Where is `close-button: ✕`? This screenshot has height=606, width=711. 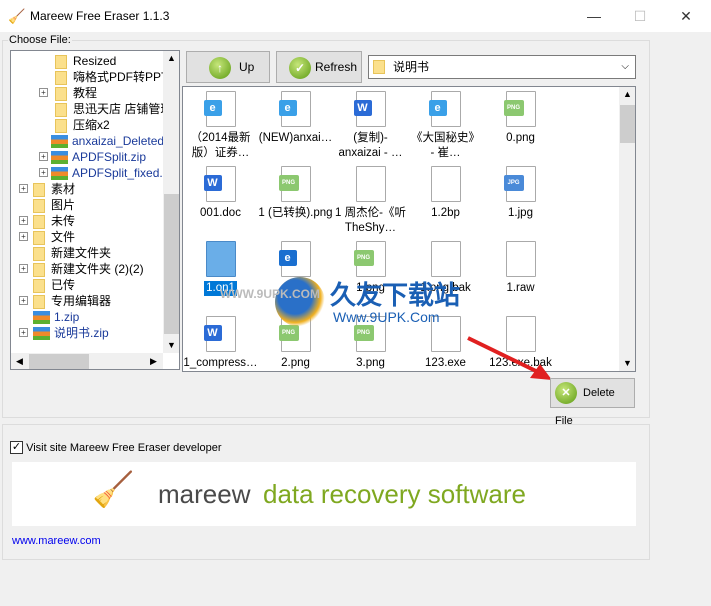 close-button: ✕ is located at coordinates (686, 16).